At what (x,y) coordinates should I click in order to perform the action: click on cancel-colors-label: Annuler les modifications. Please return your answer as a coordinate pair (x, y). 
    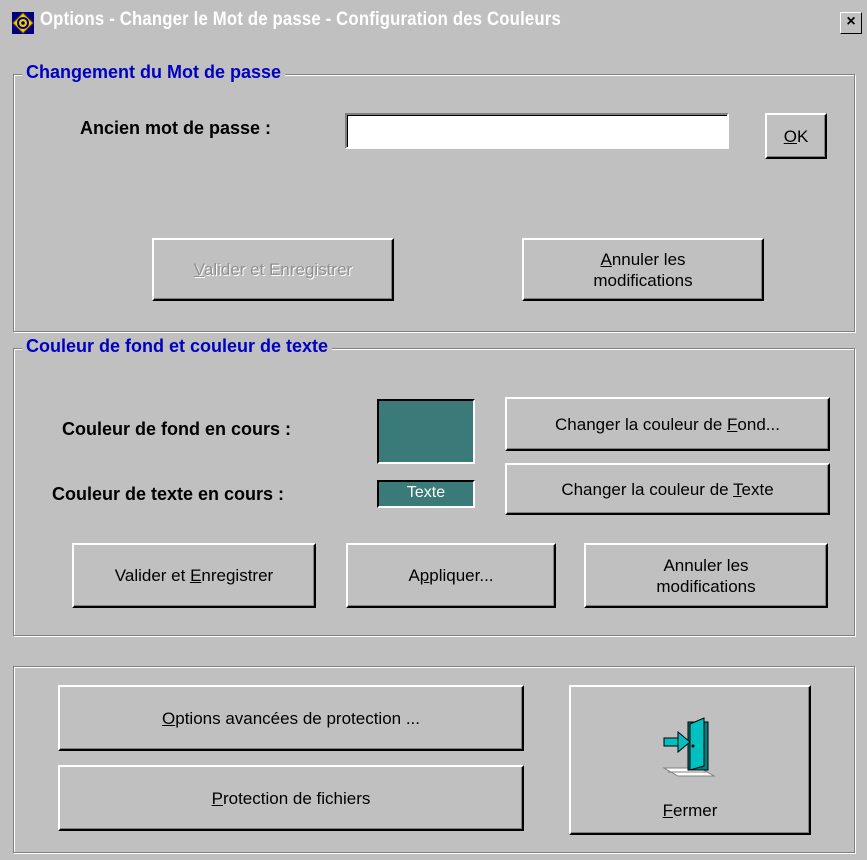
    Looking at the image, I should click on (706, 575).